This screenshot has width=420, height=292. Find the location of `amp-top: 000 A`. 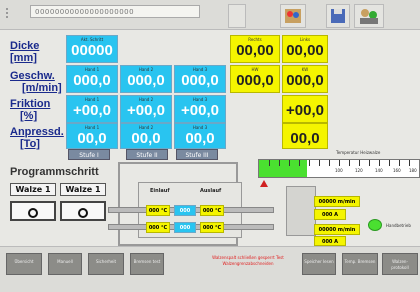

amp-top: 000 A is located at coordinates (330, 214).